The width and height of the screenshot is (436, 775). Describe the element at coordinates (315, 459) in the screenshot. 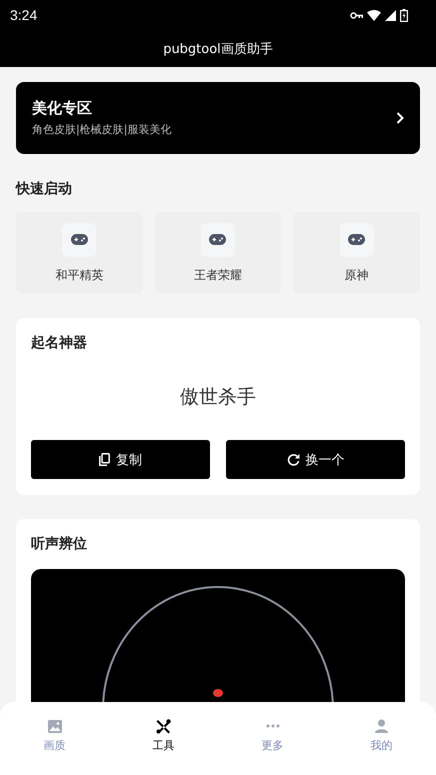

I see `change-button: 换一个` at that location.